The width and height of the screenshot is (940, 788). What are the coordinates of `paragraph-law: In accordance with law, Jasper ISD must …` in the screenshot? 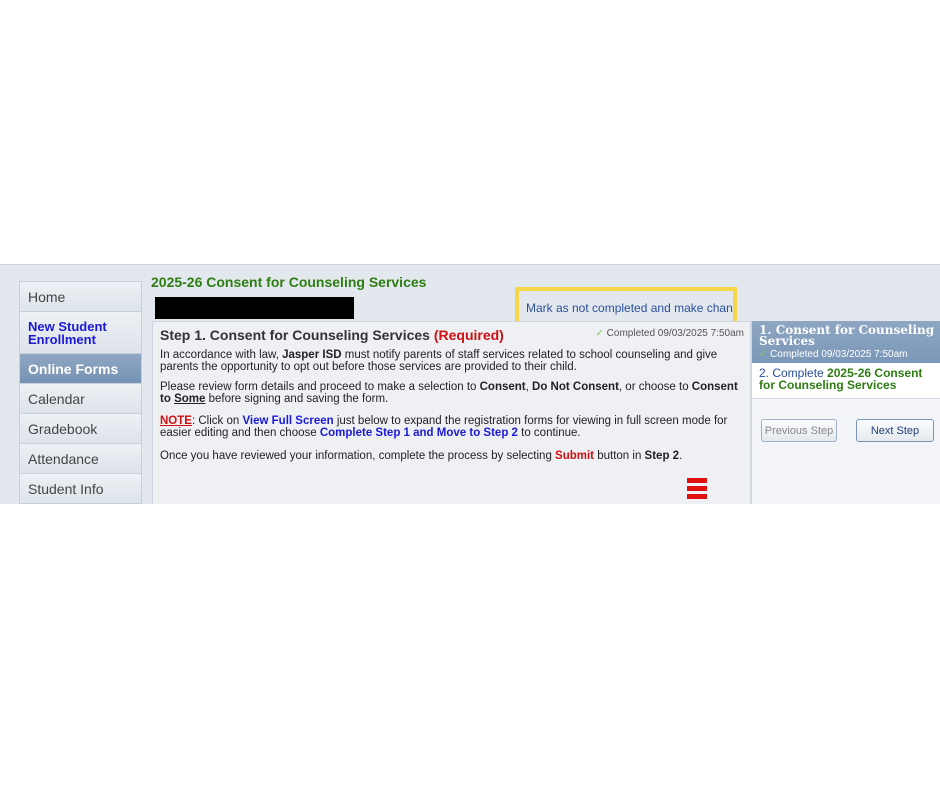 It's located at (450, 361).